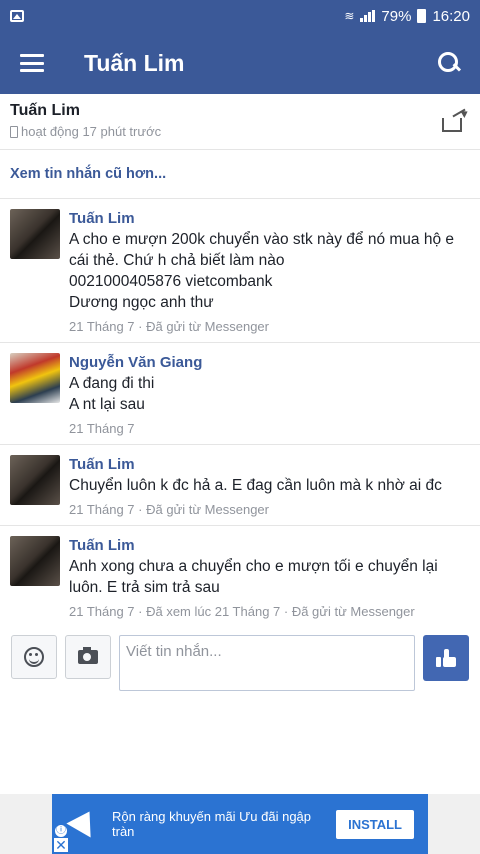 Image resolution: width=480 pixels, height=854 pixels. I want to click on thread-name: Tuấn Lim, so click(226, 111).